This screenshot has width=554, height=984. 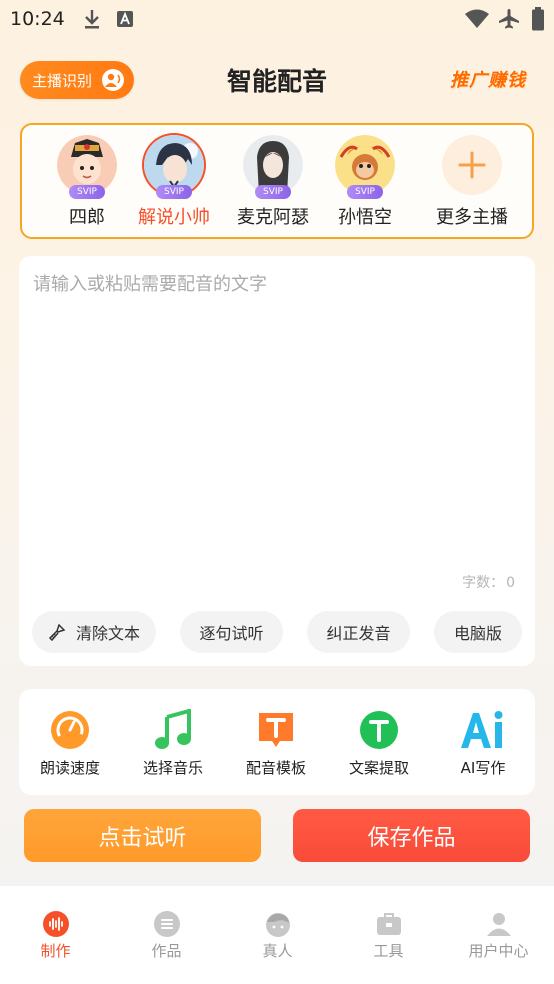 I want to click on char-count-value: 0, so click(x=510, y=583).